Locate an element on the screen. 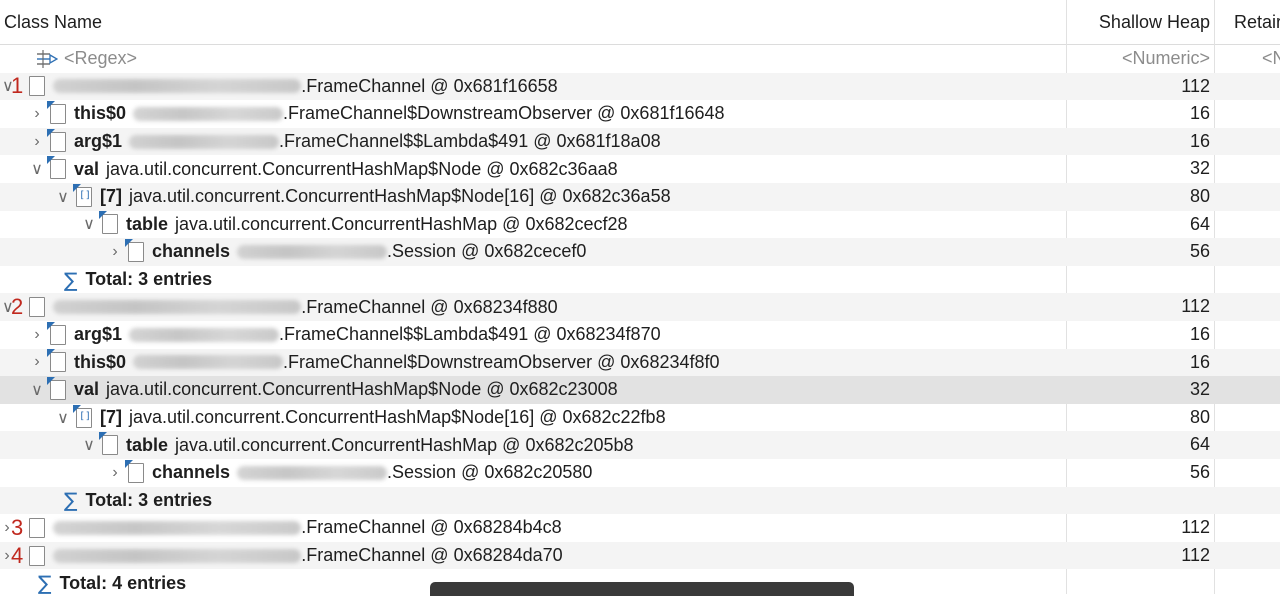  array-object-icon is located at coordinates (82, 195).